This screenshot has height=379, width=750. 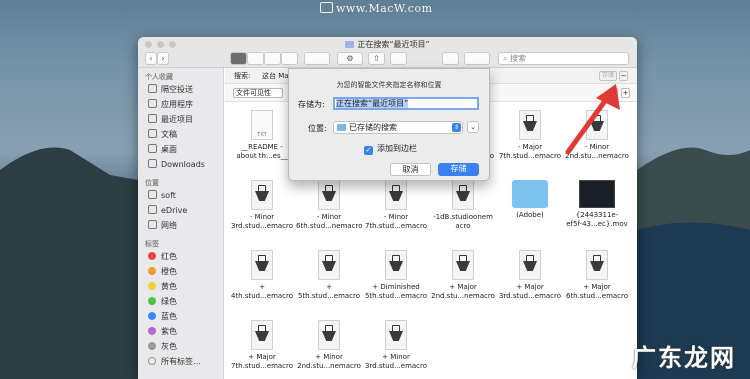 I want to click on sidebar-item: 橙色, so click(x=162, y=272).